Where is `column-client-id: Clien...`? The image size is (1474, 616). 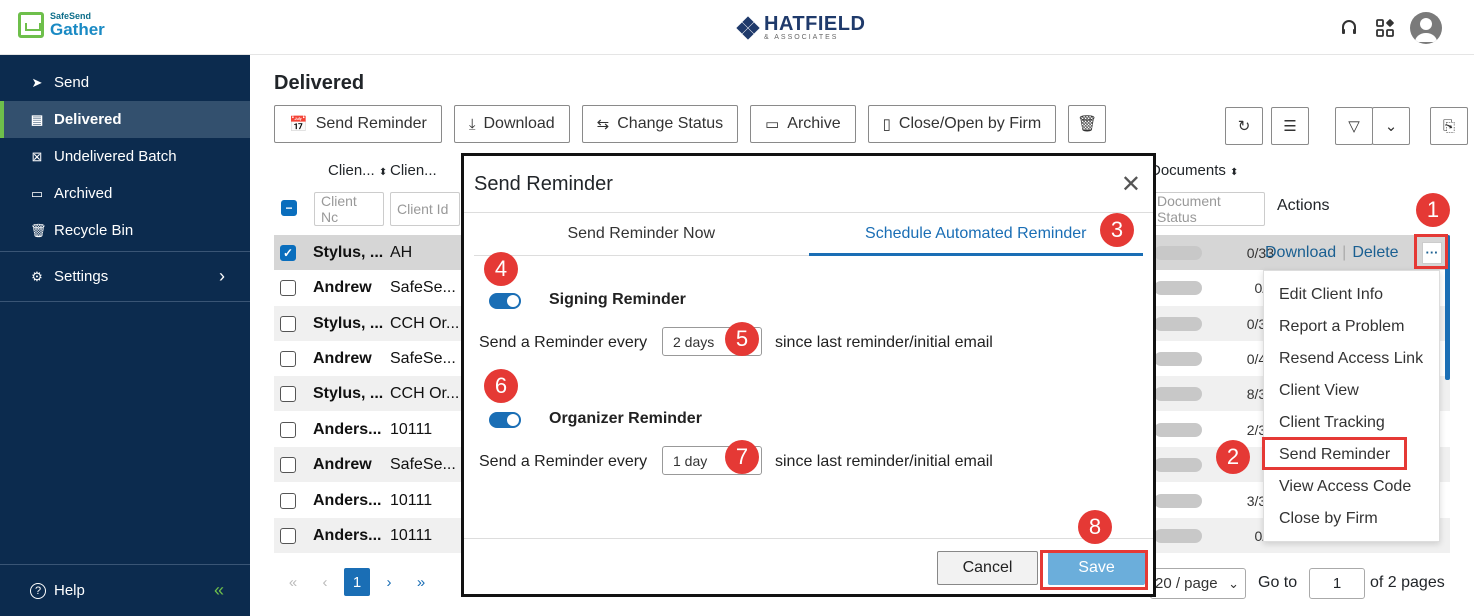 column-client-id: Clien... is located at coordinates (413, 170).